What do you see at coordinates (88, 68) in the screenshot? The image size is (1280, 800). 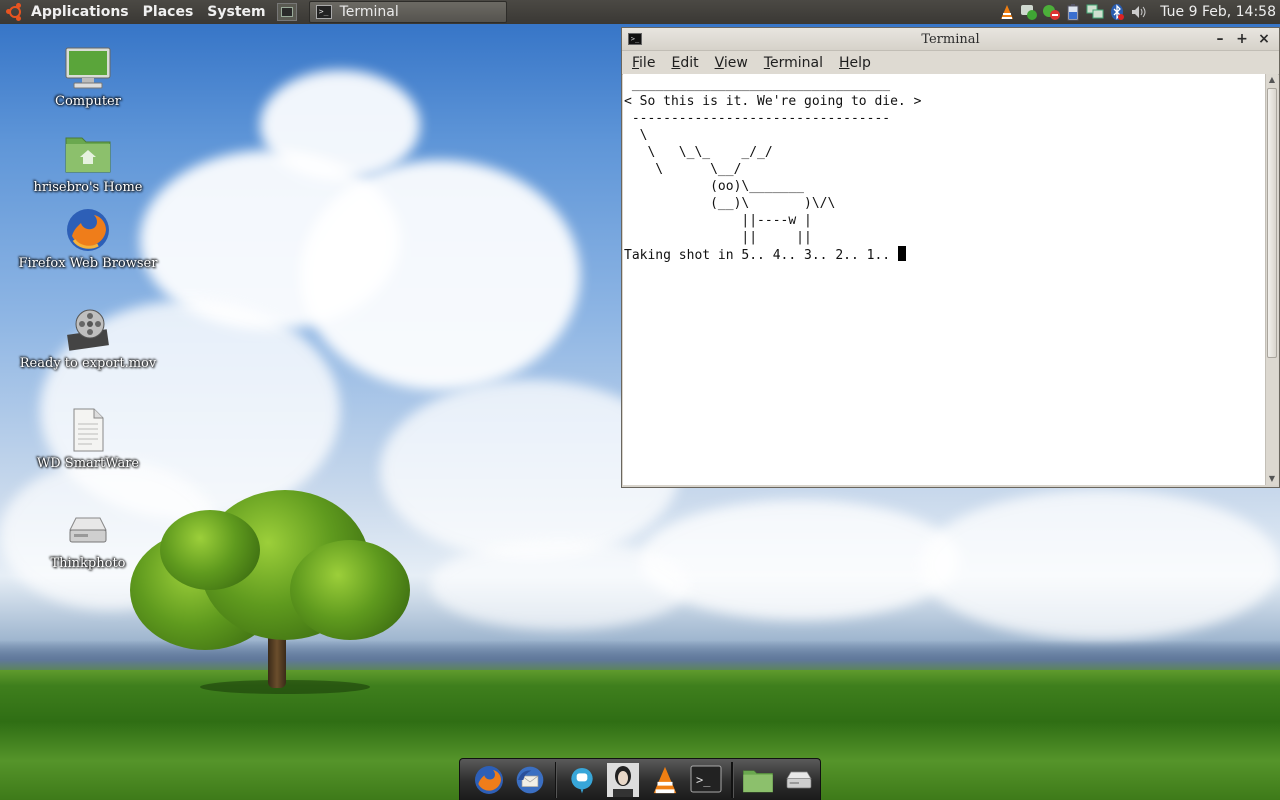 I see `computer-icon` at bounding box center [88, 68].